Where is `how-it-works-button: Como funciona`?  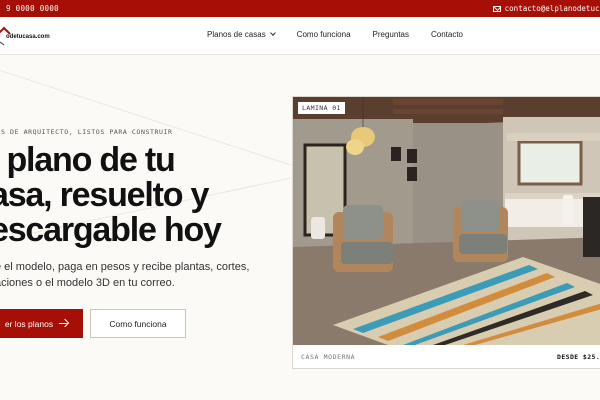
how-it-works-button: Como funciona is located at coordinates (138, 323).